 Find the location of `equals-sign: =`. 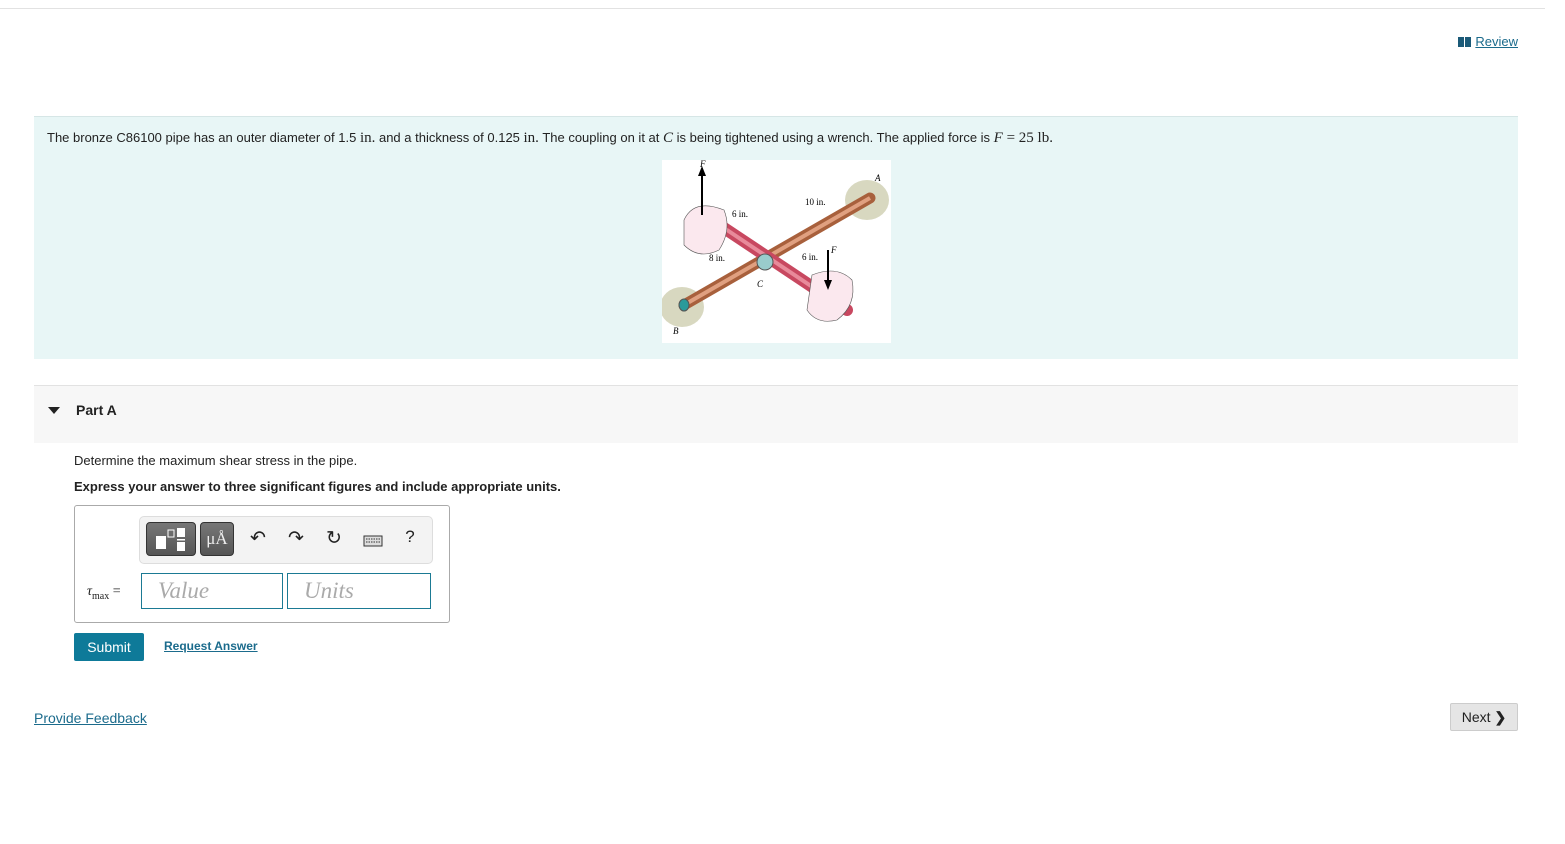

equals-sign: = is located at coordinates (115, 591).